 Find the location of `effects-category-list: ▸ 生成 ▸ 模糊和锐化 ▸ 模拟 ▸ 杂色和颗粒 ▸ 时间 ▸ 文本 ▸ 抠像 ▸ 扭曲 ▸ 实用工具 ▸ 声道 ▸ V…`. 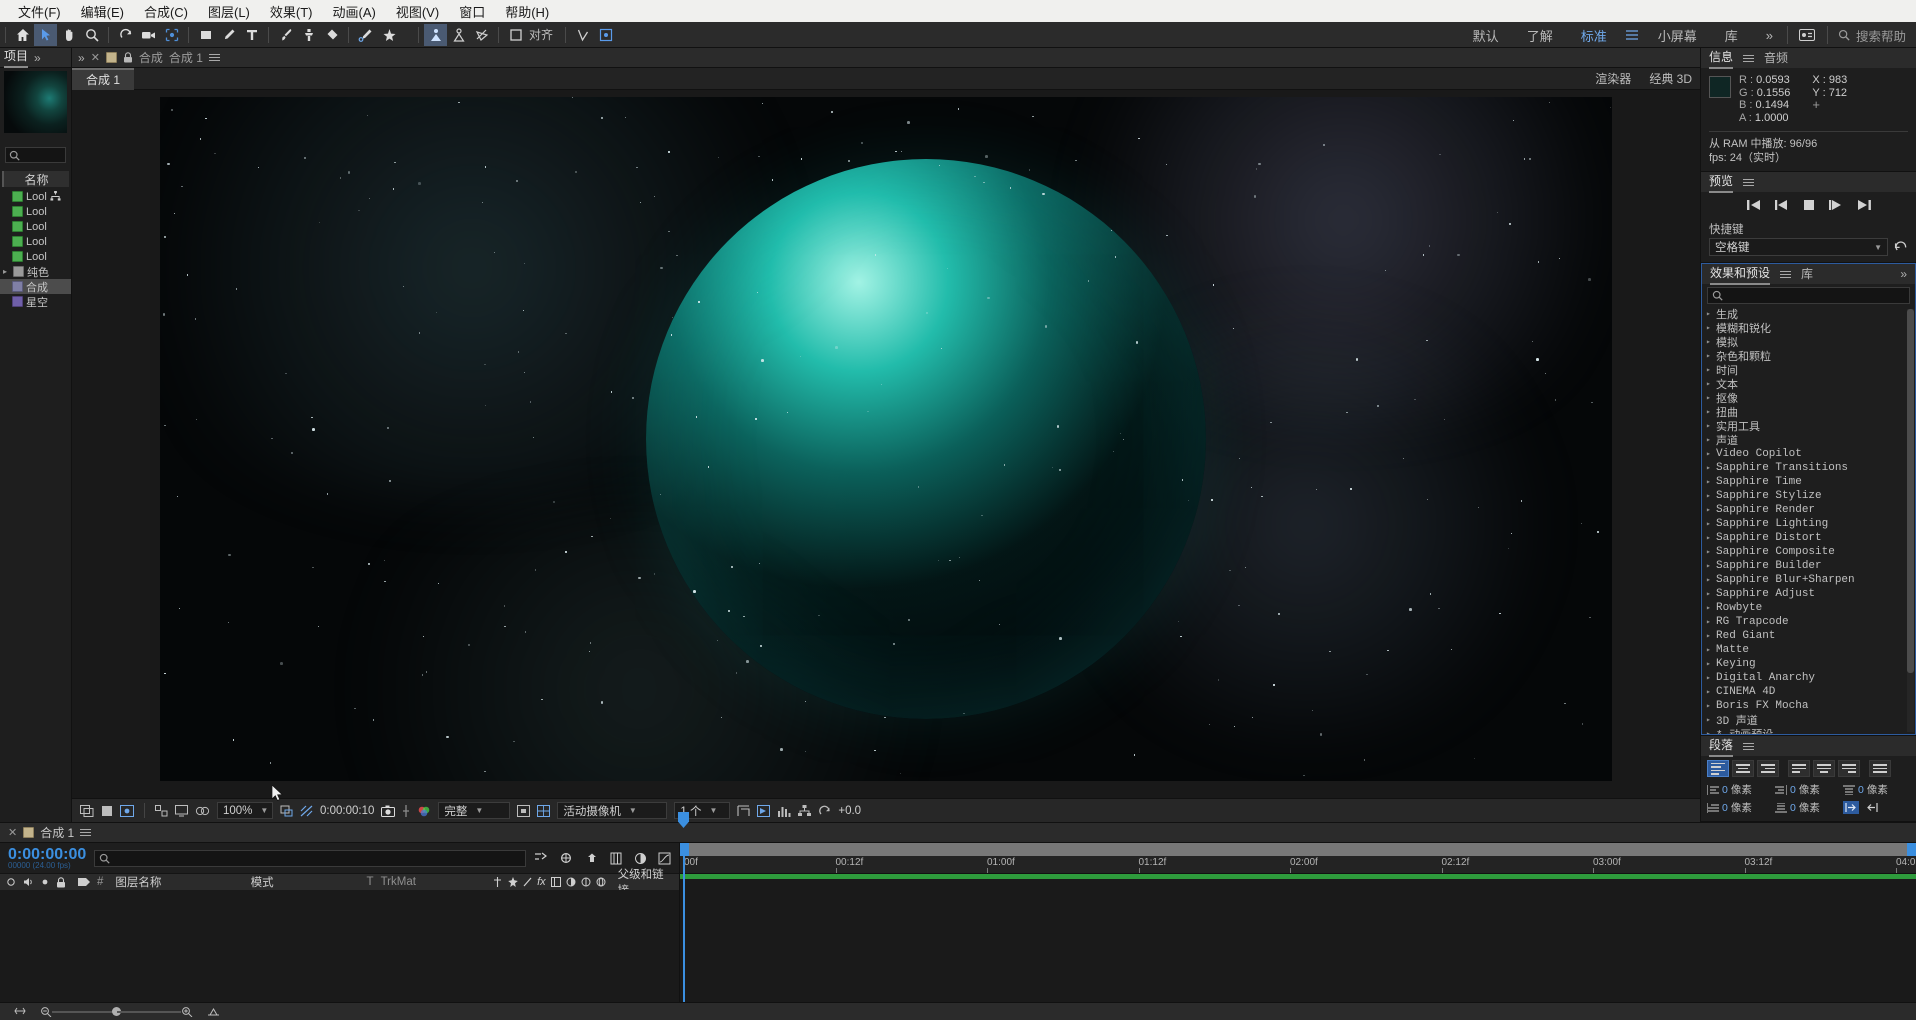

effects-category-list: ▸ 生成 ▸ 模糊和锐化 ▸ 模拟 ▸ 杂色和颗粒 ▸ 时间 ▸ 文本 ▸ 抠像 ▸ 扭曲 ▸ 实用工具 ▸ 声道 ▸ V… is located at coordinates (1808, 520).